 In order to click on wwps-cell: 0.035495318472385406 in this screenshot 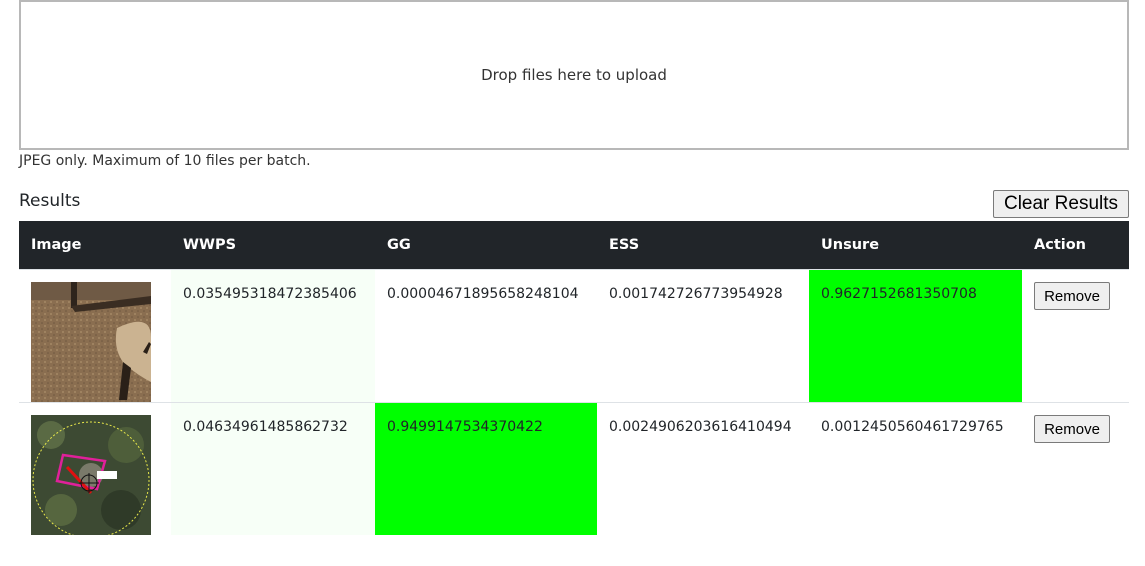, I will do `click(273, 336)`.